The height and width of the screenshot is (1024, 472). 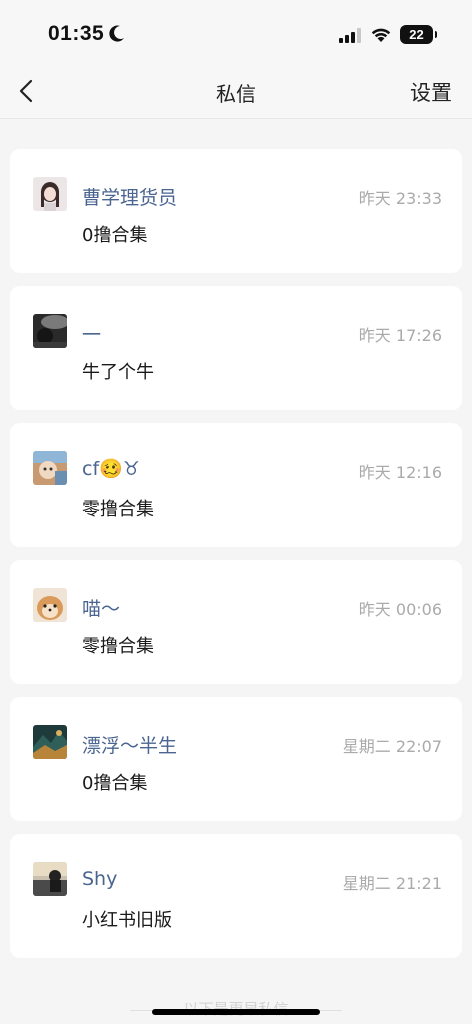 What do you see at coordinates (100, 879) in the screenshot?
I see `contact-name: Shy` at bounding box center [100, 879].